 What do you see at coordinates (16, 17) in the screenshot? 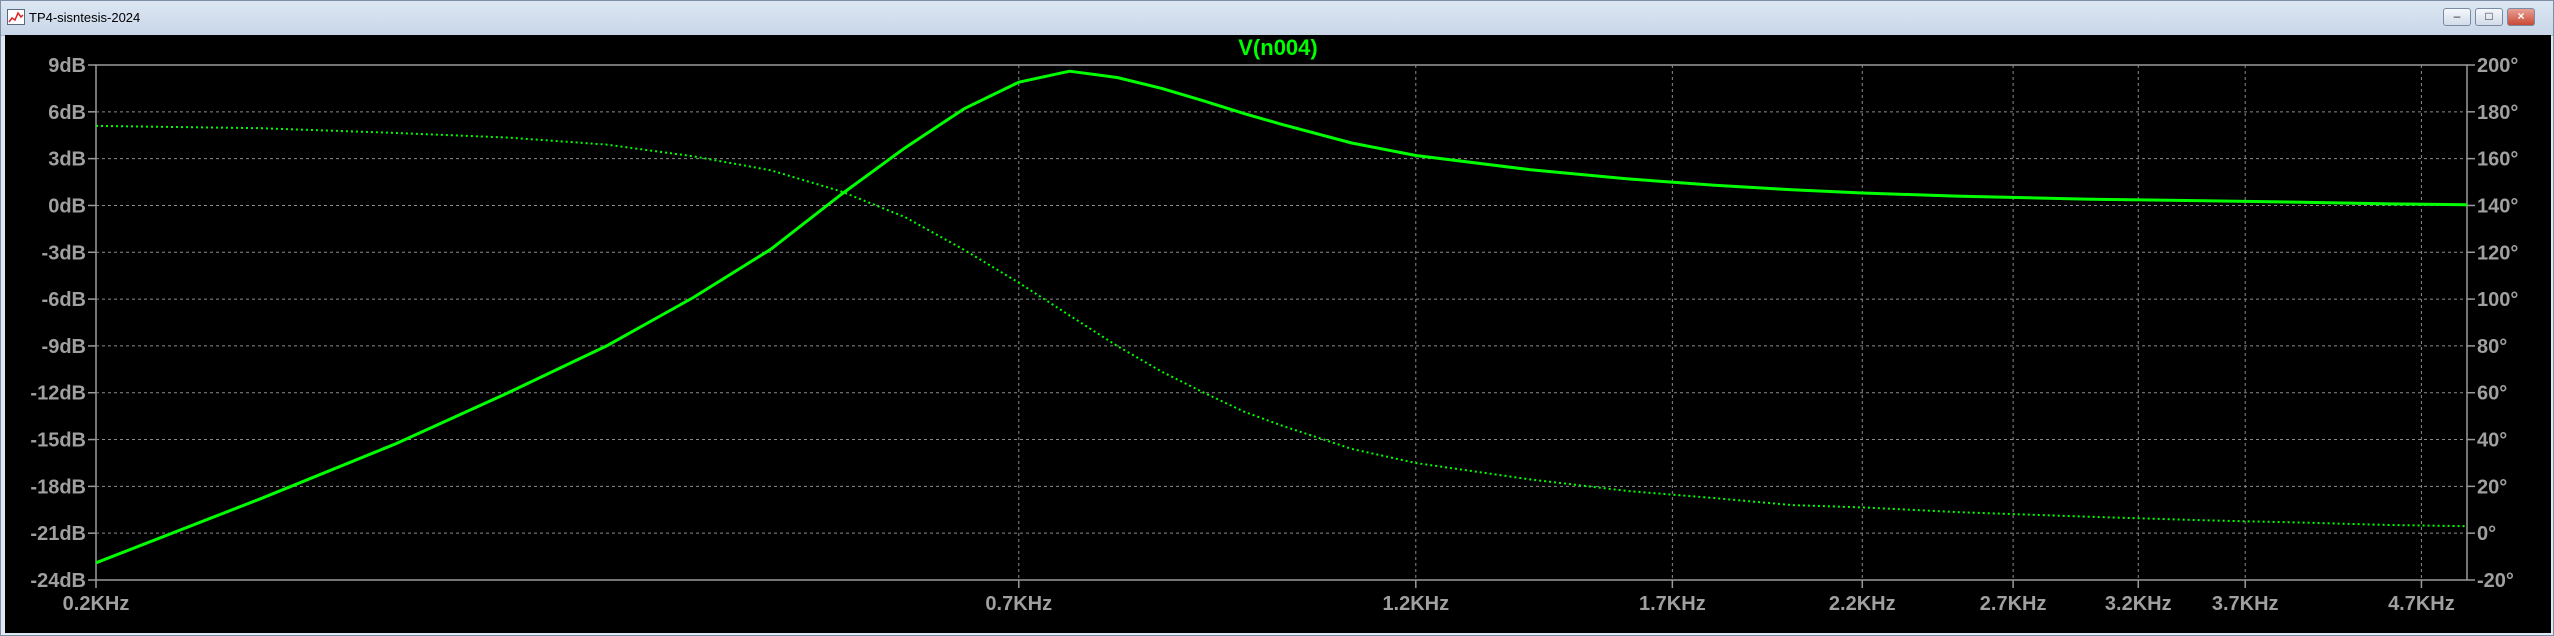
I see `waveform-icon` at bounding box center [16, 17].